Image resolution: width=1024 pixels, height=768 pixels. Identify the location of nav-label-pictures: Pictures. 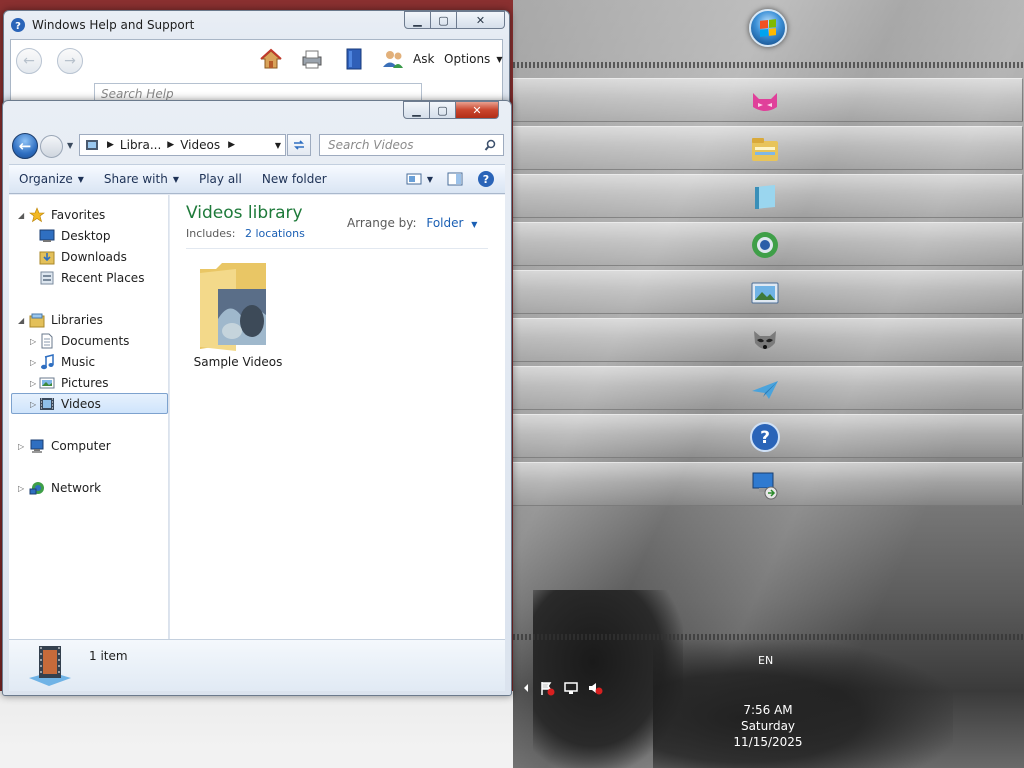
(85, 383).